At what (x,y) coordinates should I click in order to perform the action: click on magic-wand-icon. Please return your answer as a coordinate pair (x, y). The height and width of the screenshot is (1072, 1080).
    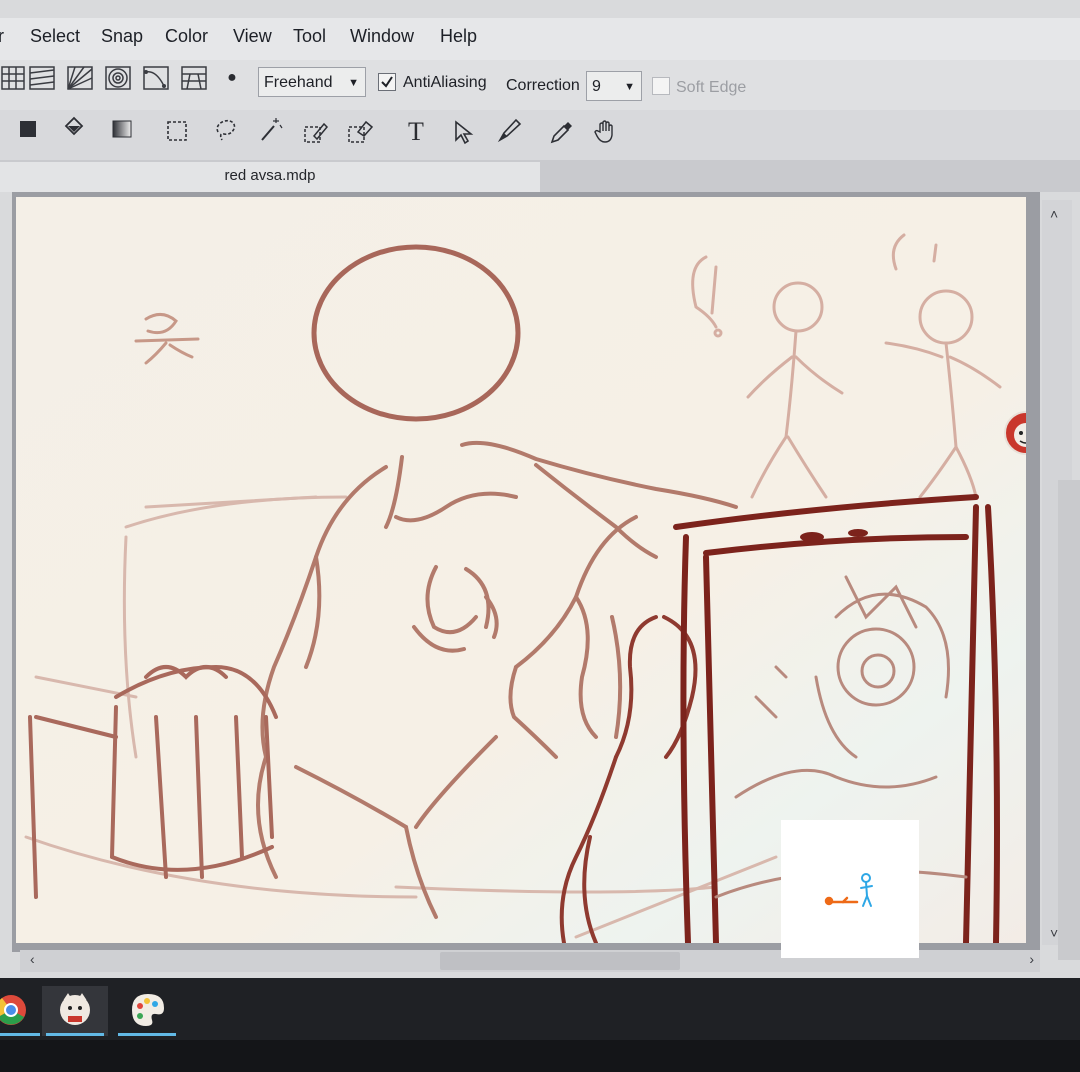
    Looking at the image, I should click on (270, 130).